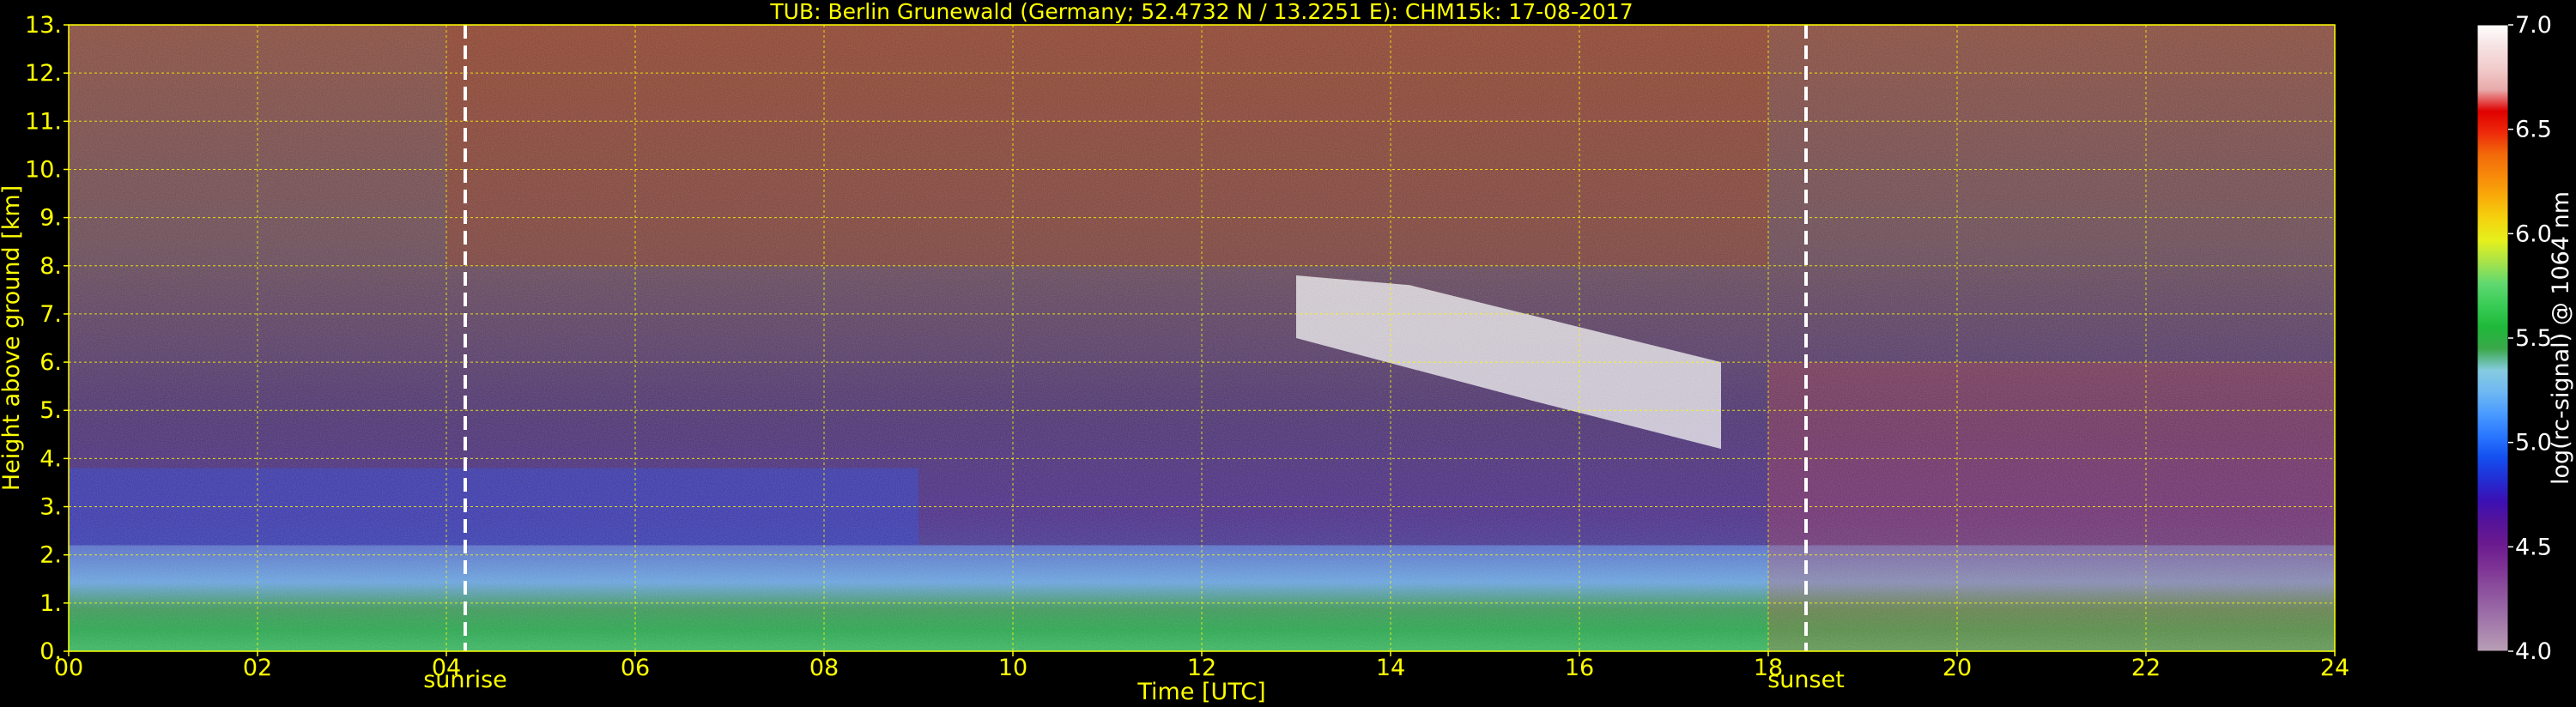 The width and height of the screenshot is (2576, 707). What do you see at coordinates (50, 266) in the screenshot?
I see `y-tick-label: 8.` at bounding box center [50, 266].